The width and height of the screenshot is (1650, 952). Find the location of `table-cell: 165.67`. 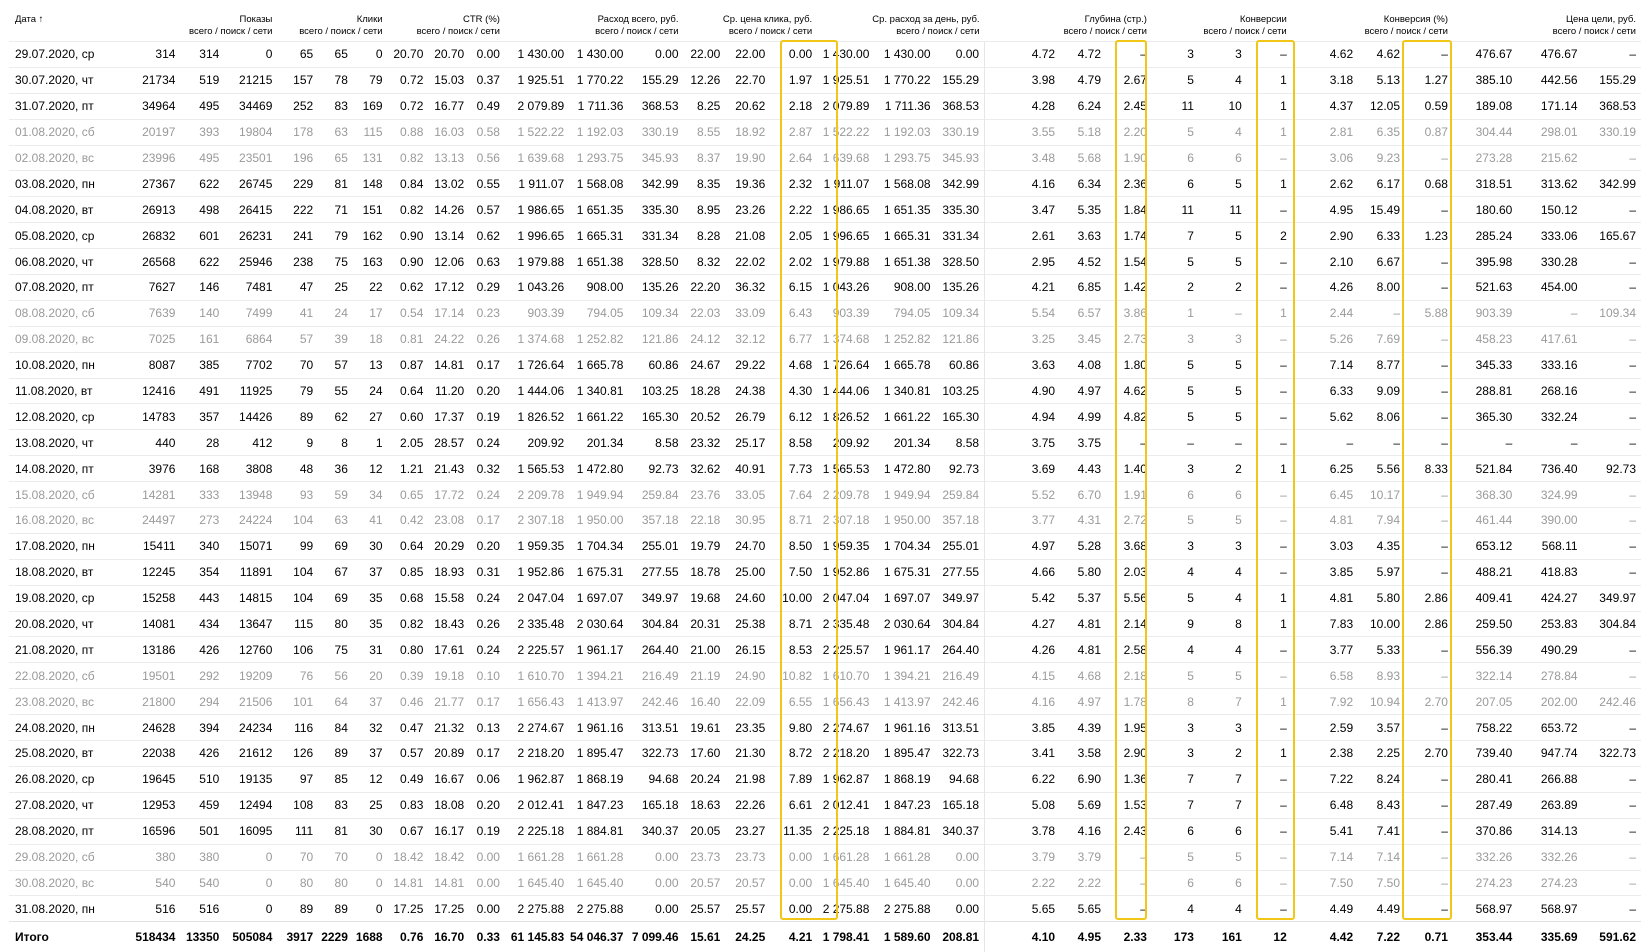

table-cell: 165.67 is located at coordinates (1612, 236).